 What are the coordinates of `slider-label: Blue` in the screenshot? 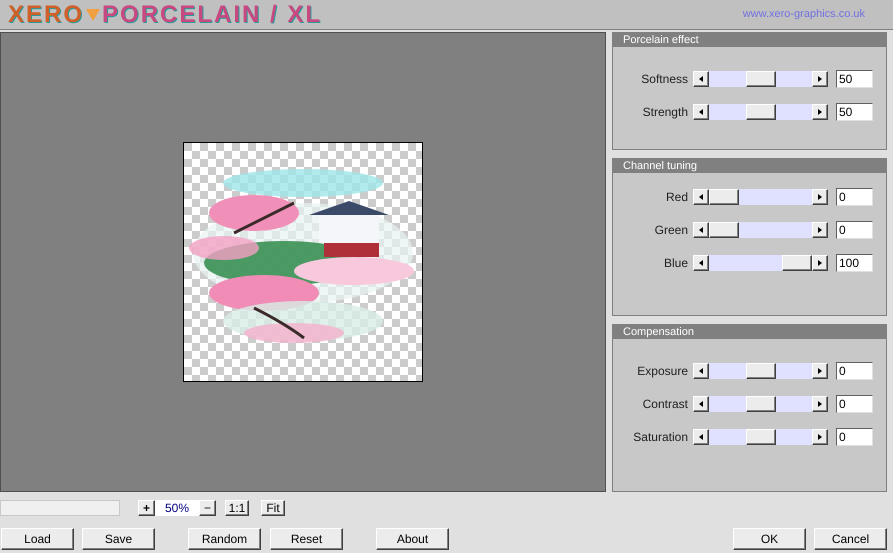 It's located at (675, 263).